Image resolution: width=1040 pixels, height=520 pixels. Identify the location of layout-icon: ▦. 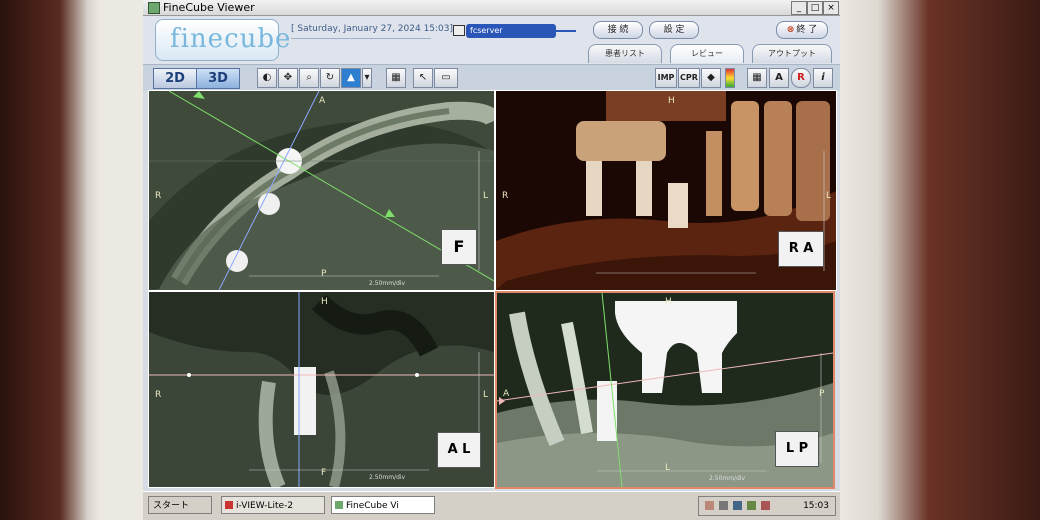
(396, 78).